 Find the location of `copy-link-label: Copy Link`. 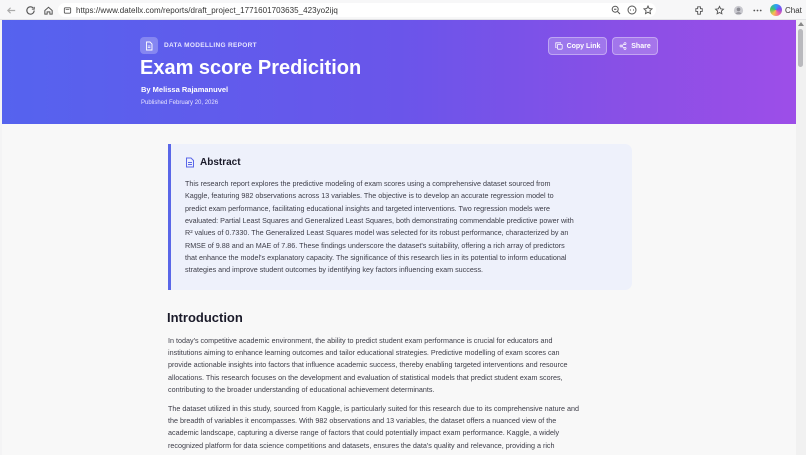

copy-link-label: Copy Link is located at coordinates (583, 46).